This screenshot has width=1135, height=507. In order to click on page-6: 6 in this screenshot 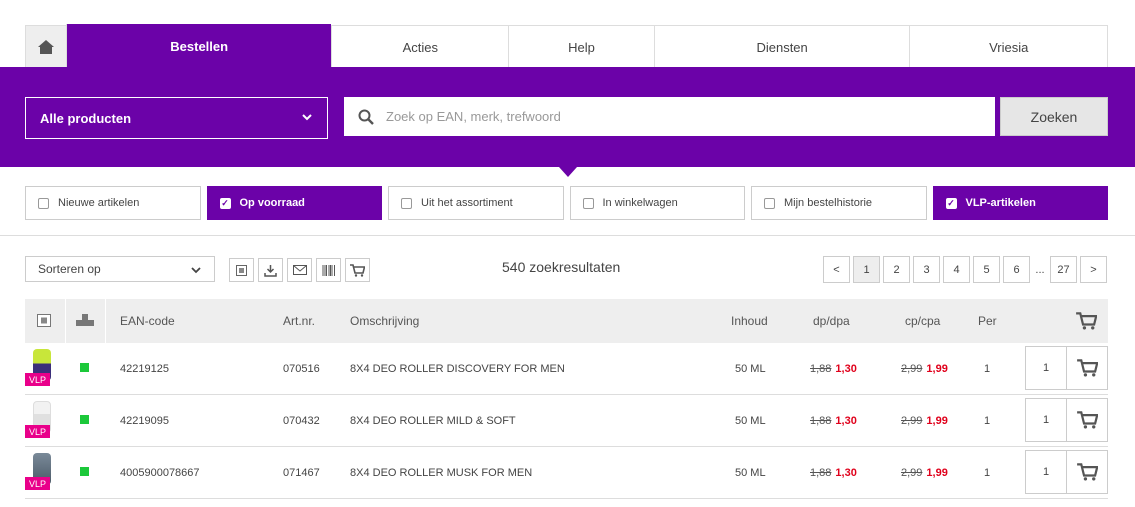, I will do `click(1016, 269)`.